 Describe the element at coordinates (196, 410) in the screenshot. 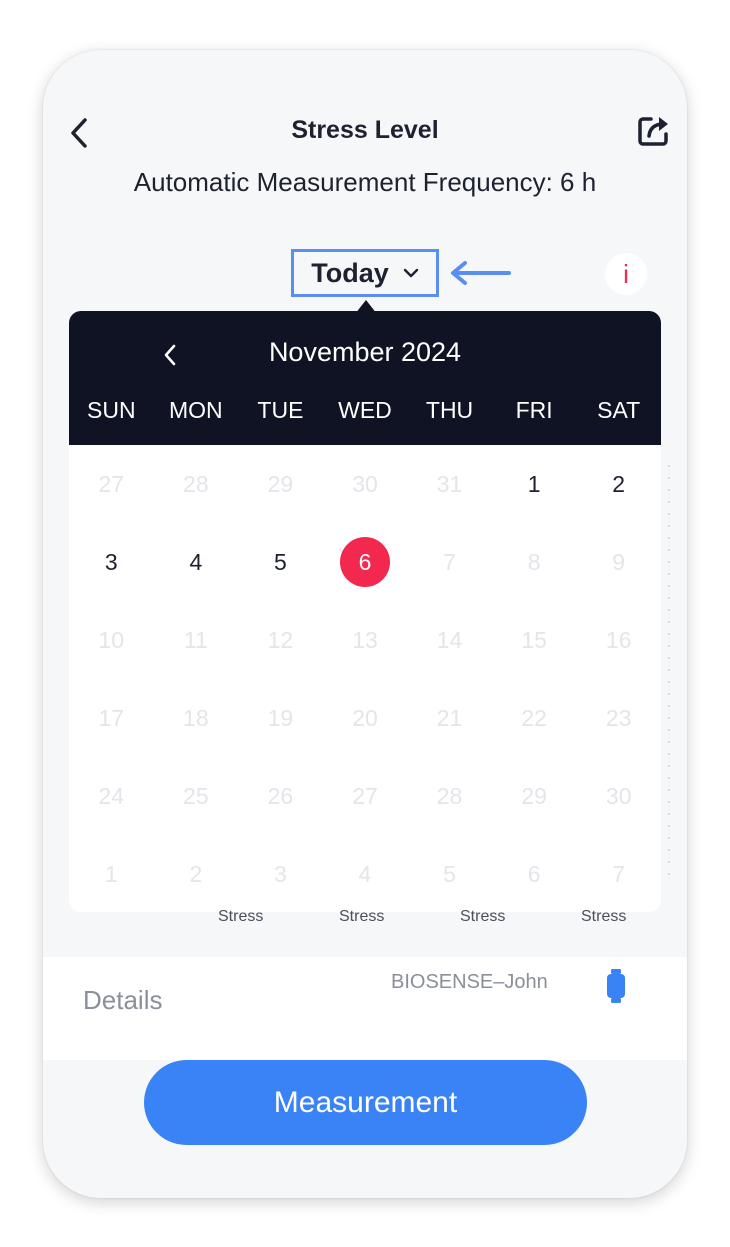

I see `weekday-label: MON` at that location.